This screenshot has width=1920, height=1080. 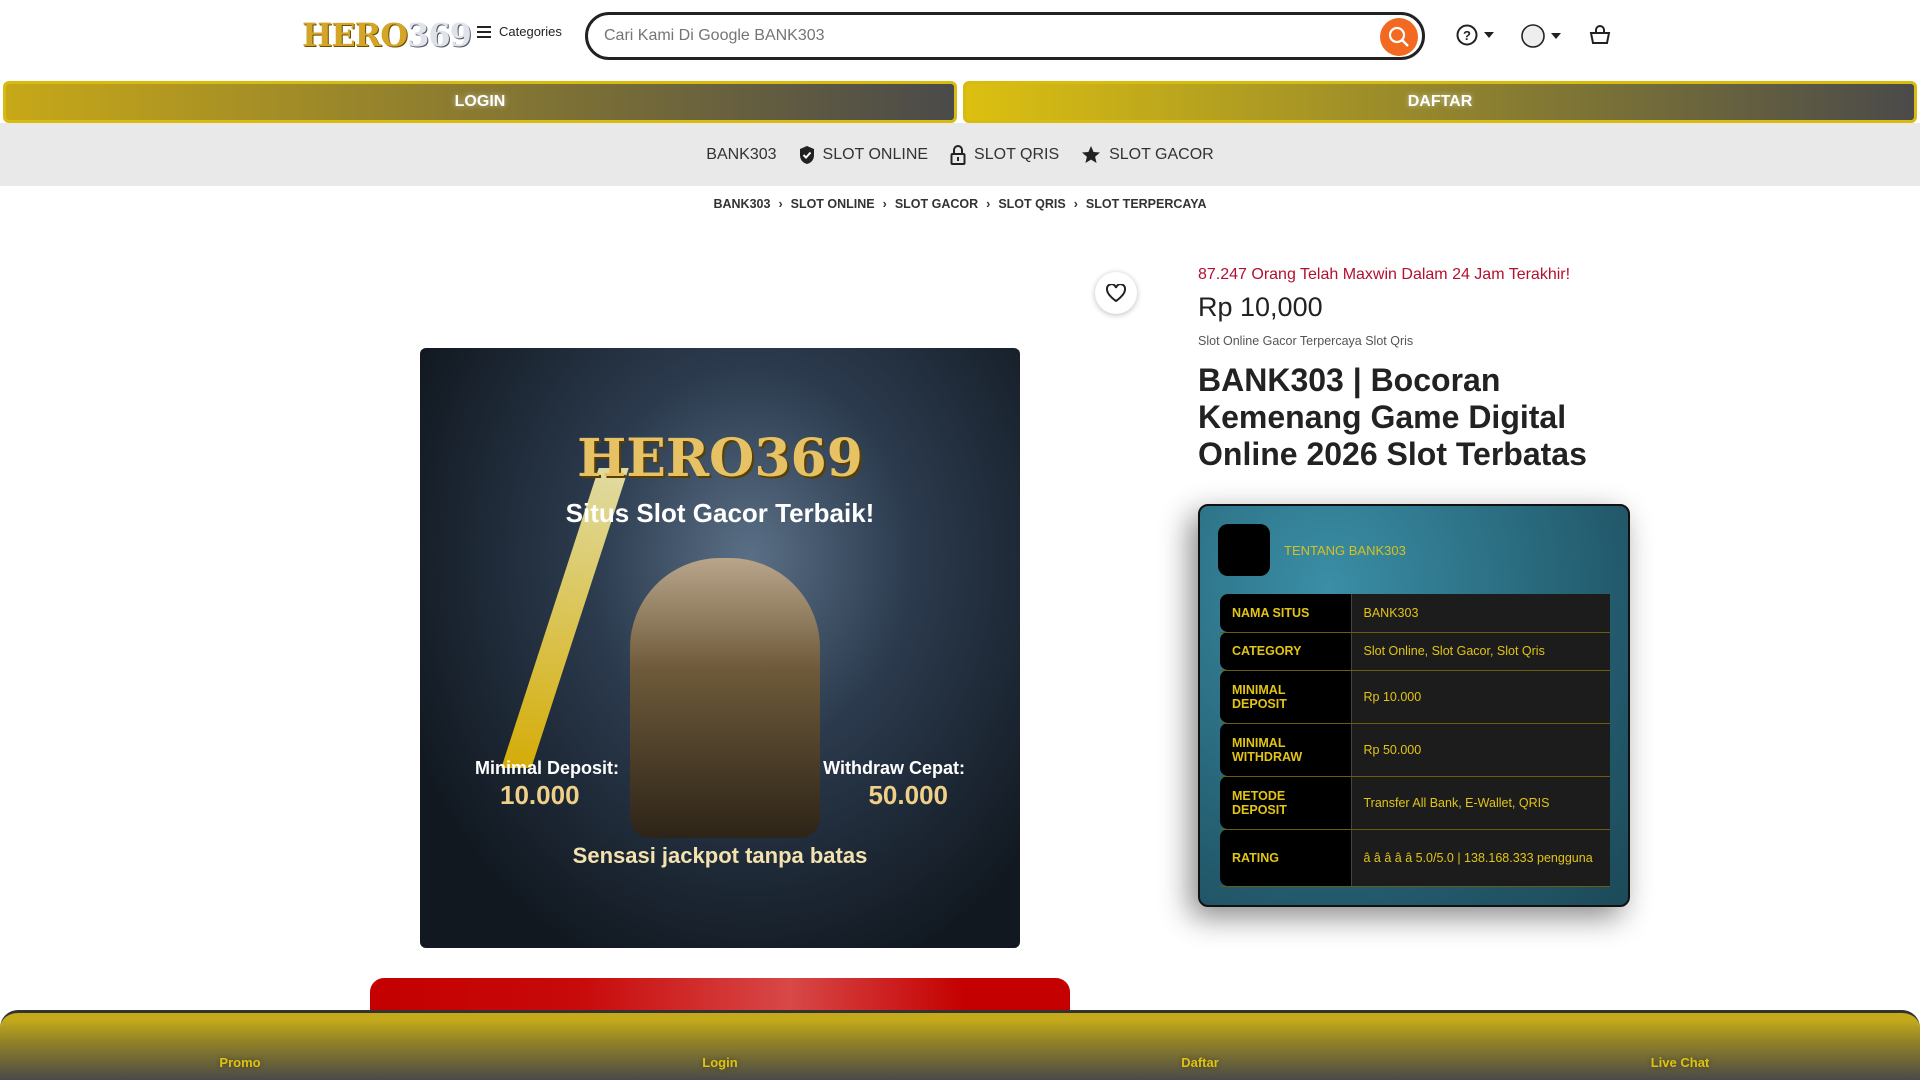 I want to click on search-button, so click(x=1399, y=37).